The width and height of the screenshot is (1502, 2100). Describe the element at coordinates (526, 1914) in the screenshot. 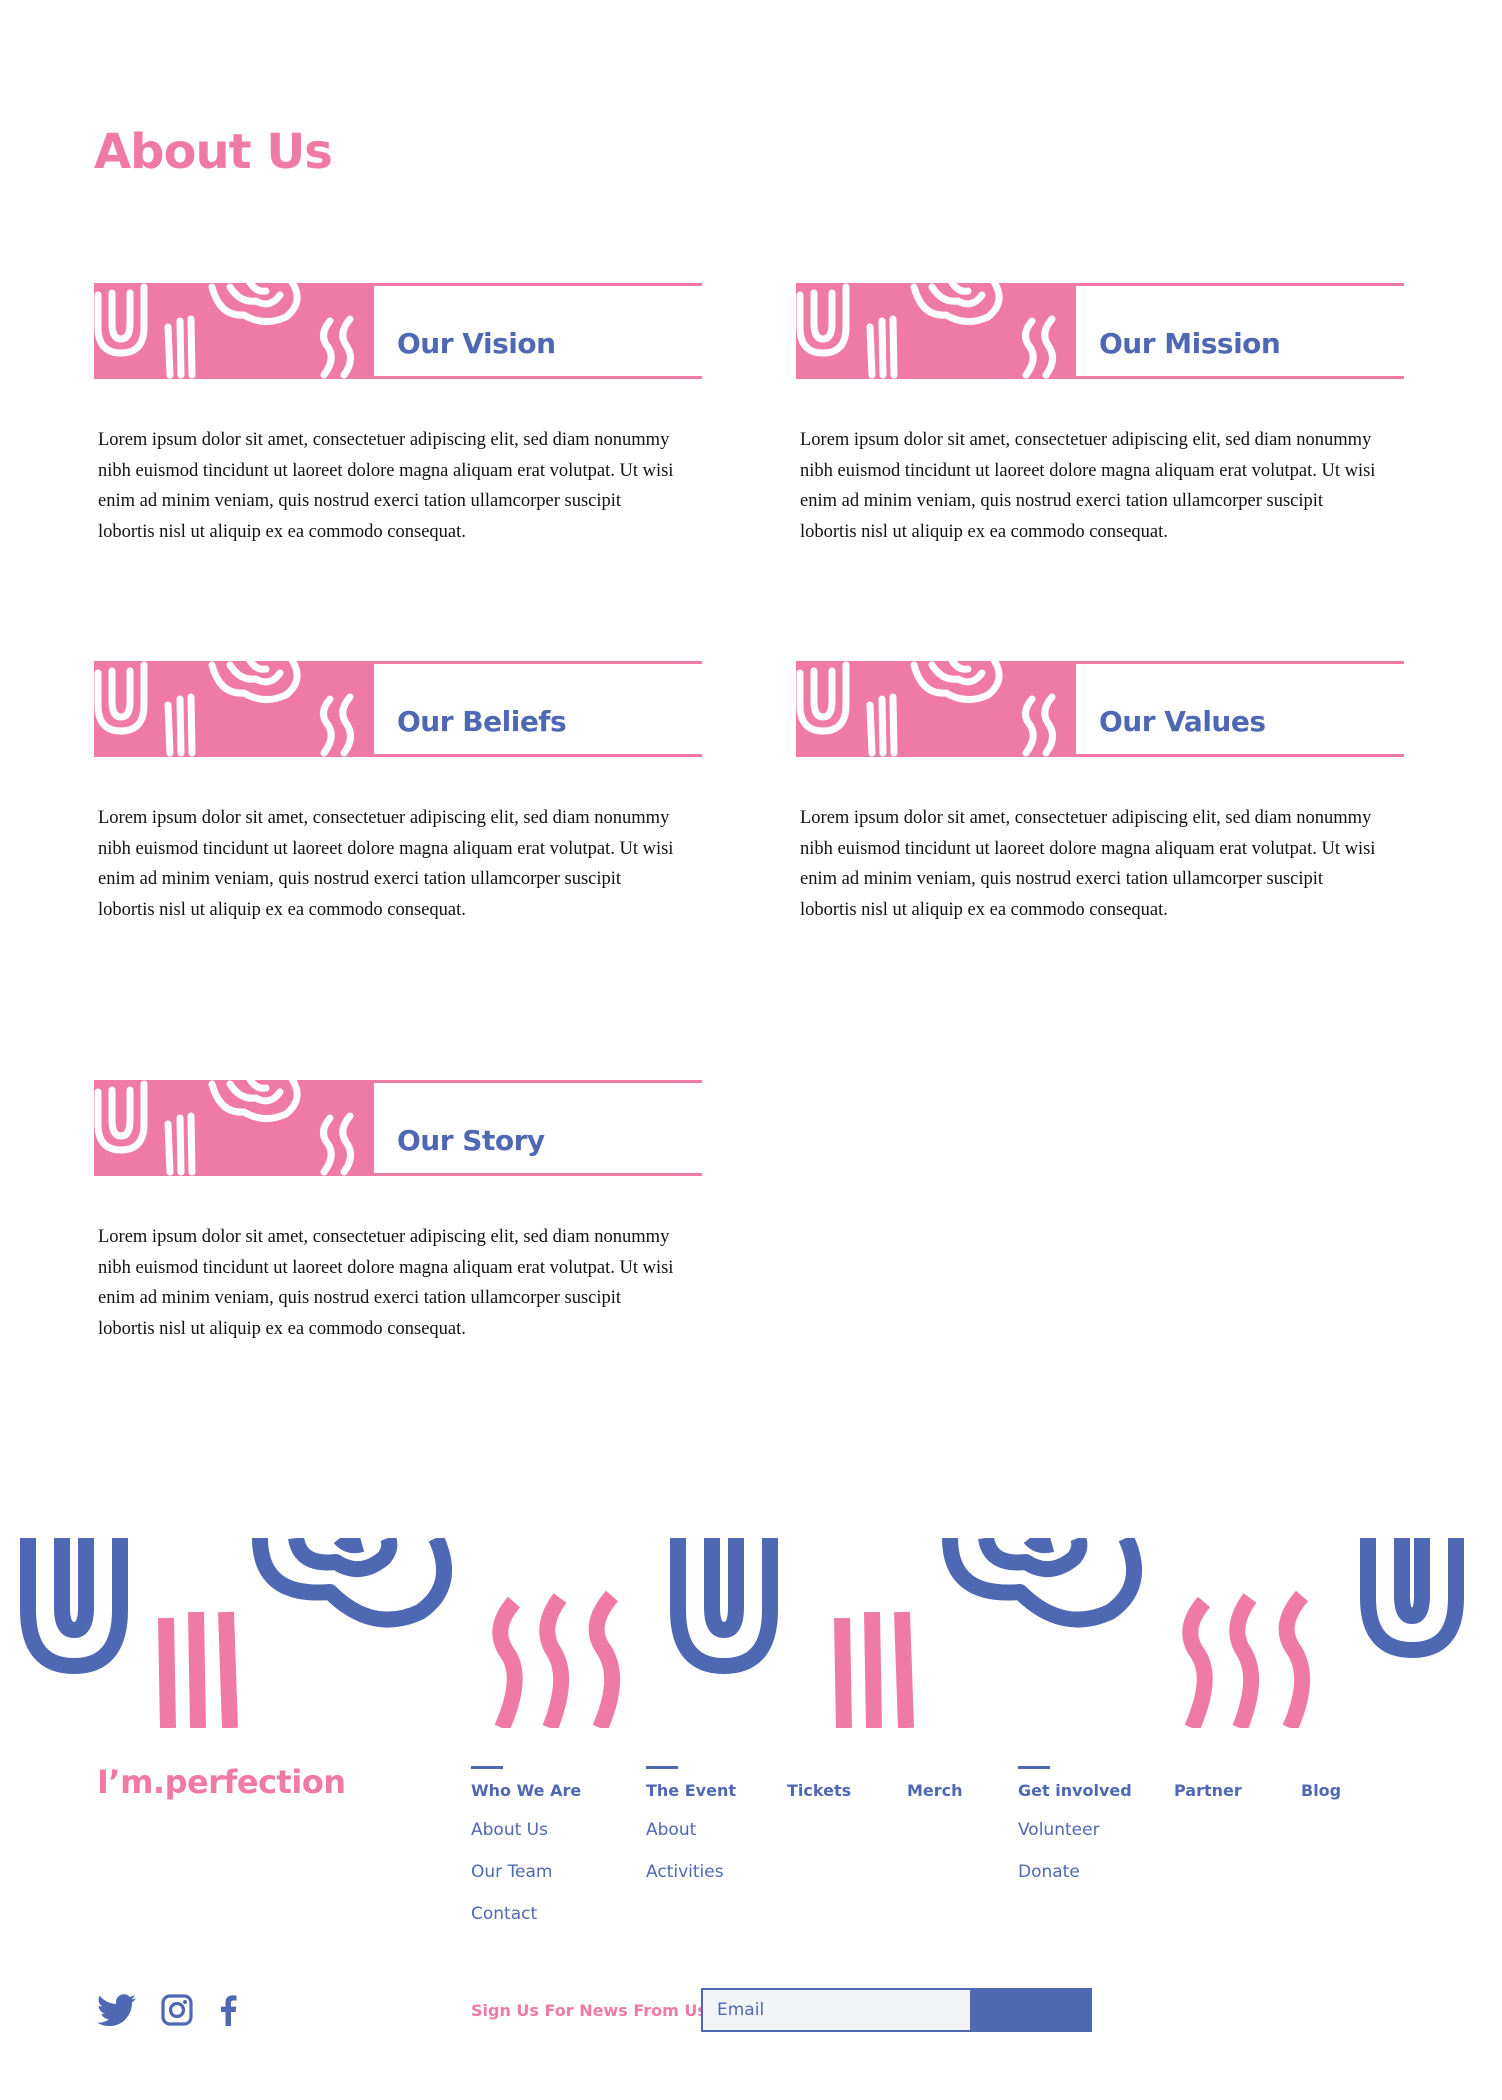

I see `footer-link-contact: Contact` at that location.